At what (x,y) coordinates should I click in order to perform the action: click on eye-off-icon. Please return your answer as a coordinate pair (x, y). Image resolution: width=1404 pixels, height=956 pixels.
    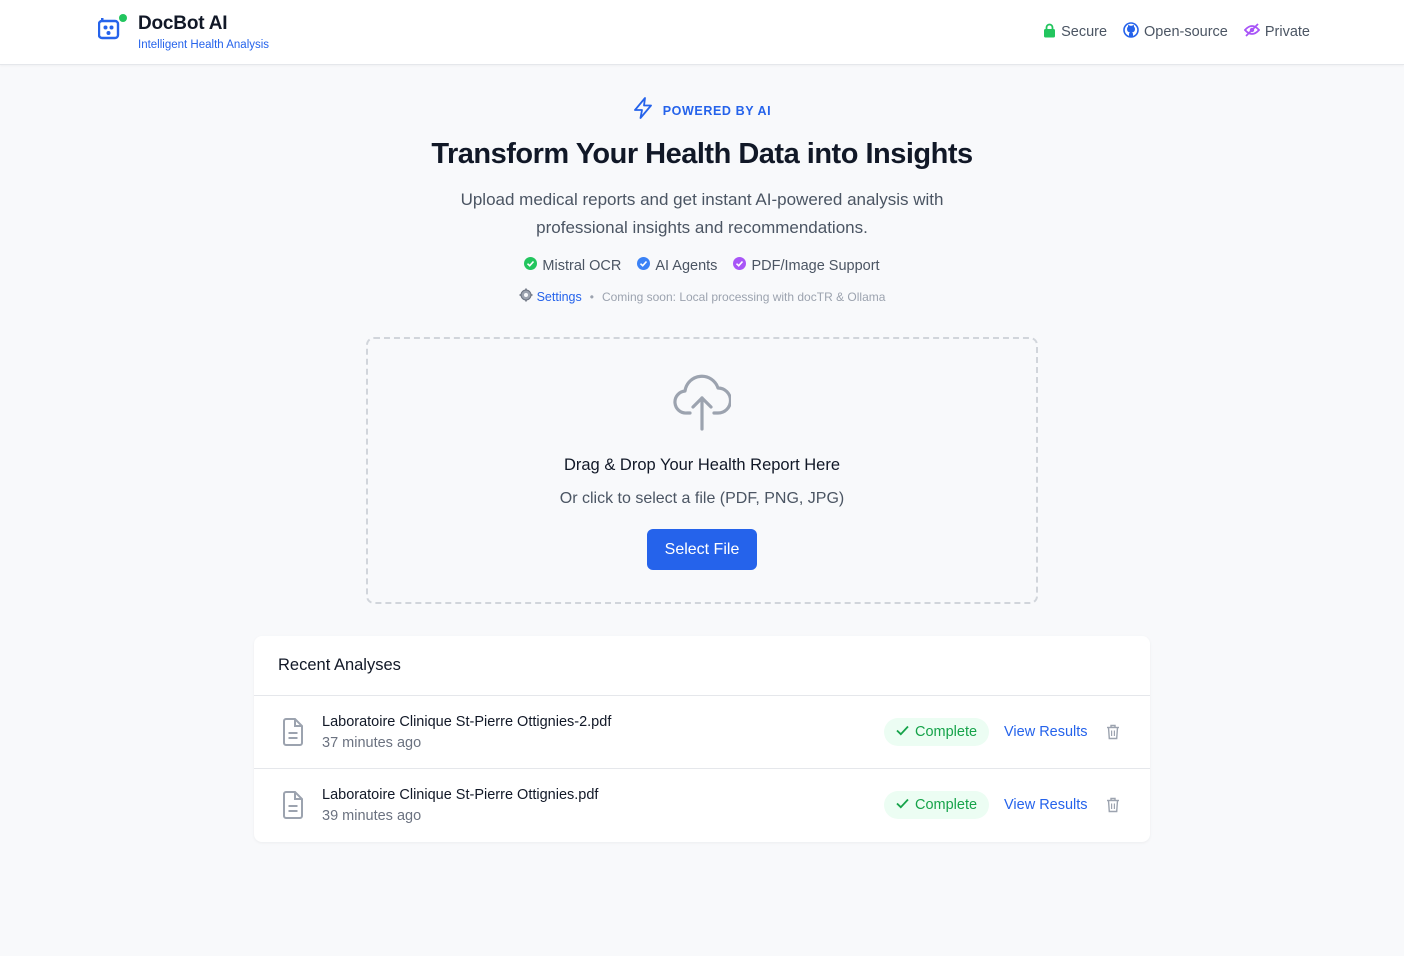
    Looking at the image, I should click on (1252, 32).